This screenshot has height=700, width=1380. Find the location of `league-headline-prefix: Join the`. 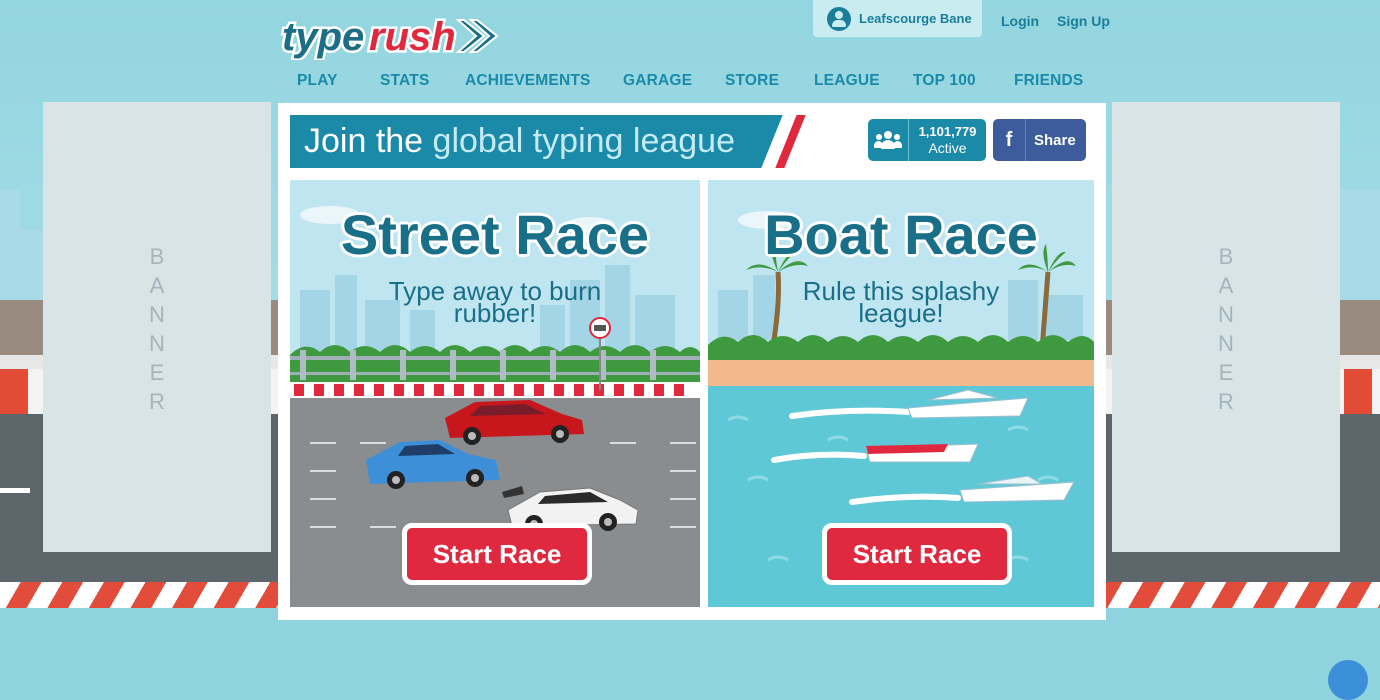

league-headline-prefix: Join the is located at coordinates (368, 141).